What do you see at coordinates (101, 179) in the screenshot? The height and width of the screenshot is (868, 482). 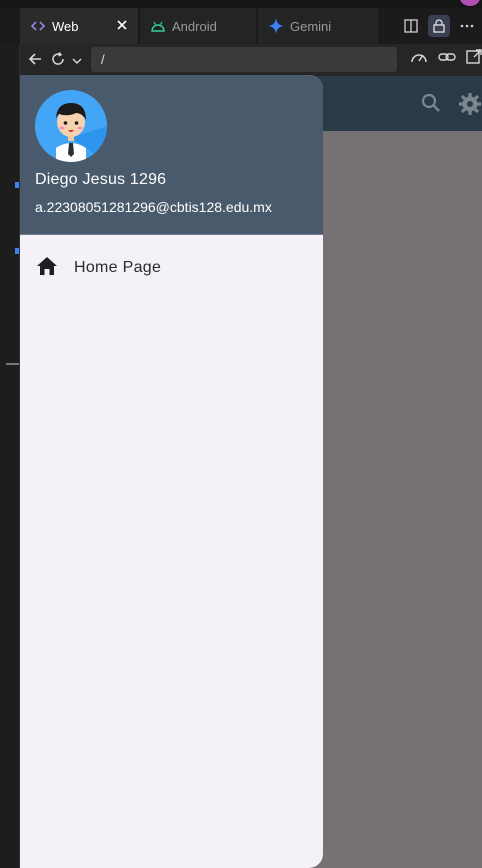 I see `user-name: Diego Jesus 1296` at bounding box center [101, 179].